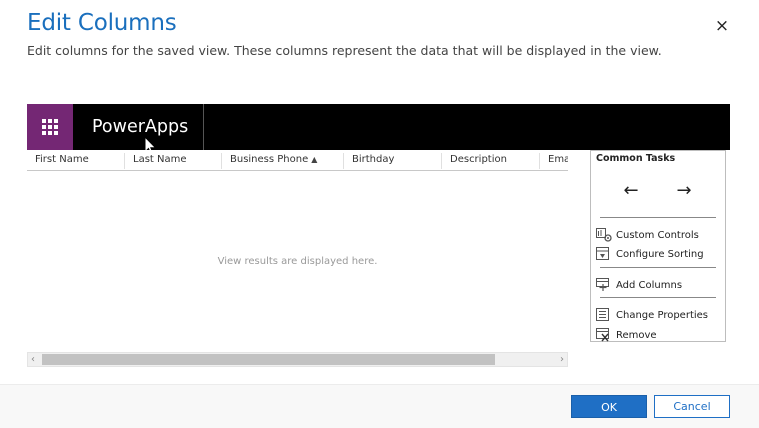  I want to click on task-label: Configure Sorting, so click(660, 254).